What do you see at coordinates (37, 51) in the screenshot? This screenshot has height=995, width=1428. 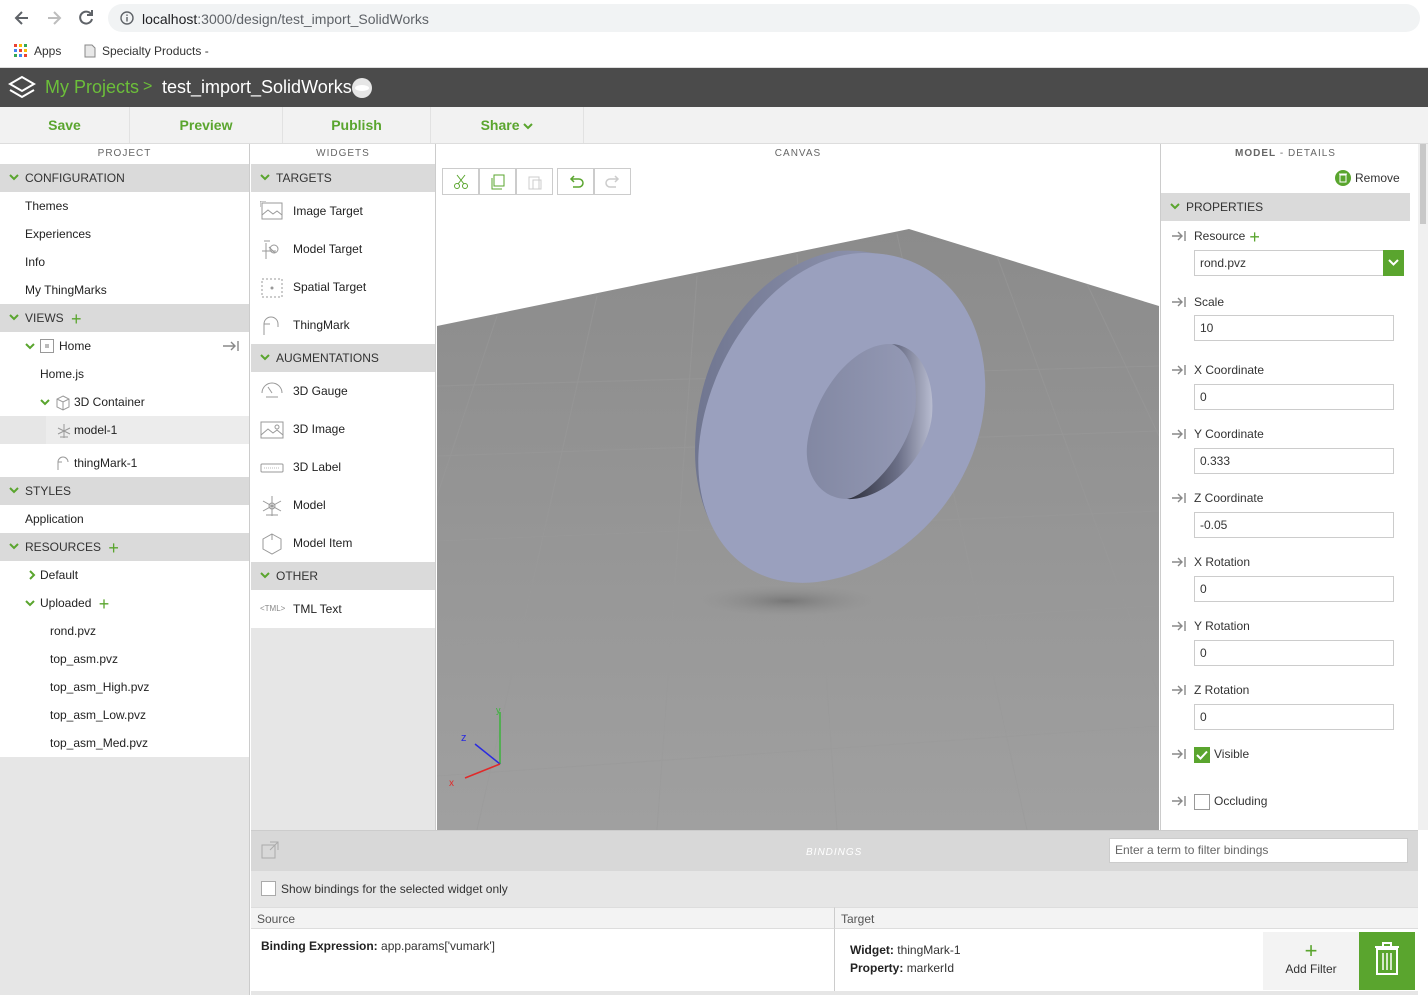 I see `bookmark-apps: Apps` at bounding box center [37, 51].